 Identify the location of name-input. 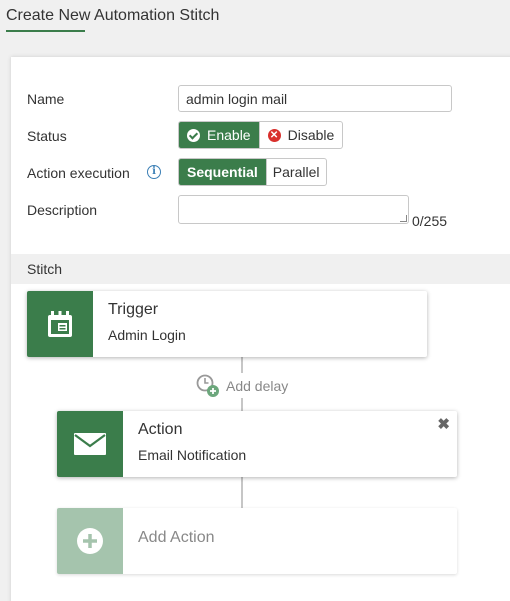
(315, 98).